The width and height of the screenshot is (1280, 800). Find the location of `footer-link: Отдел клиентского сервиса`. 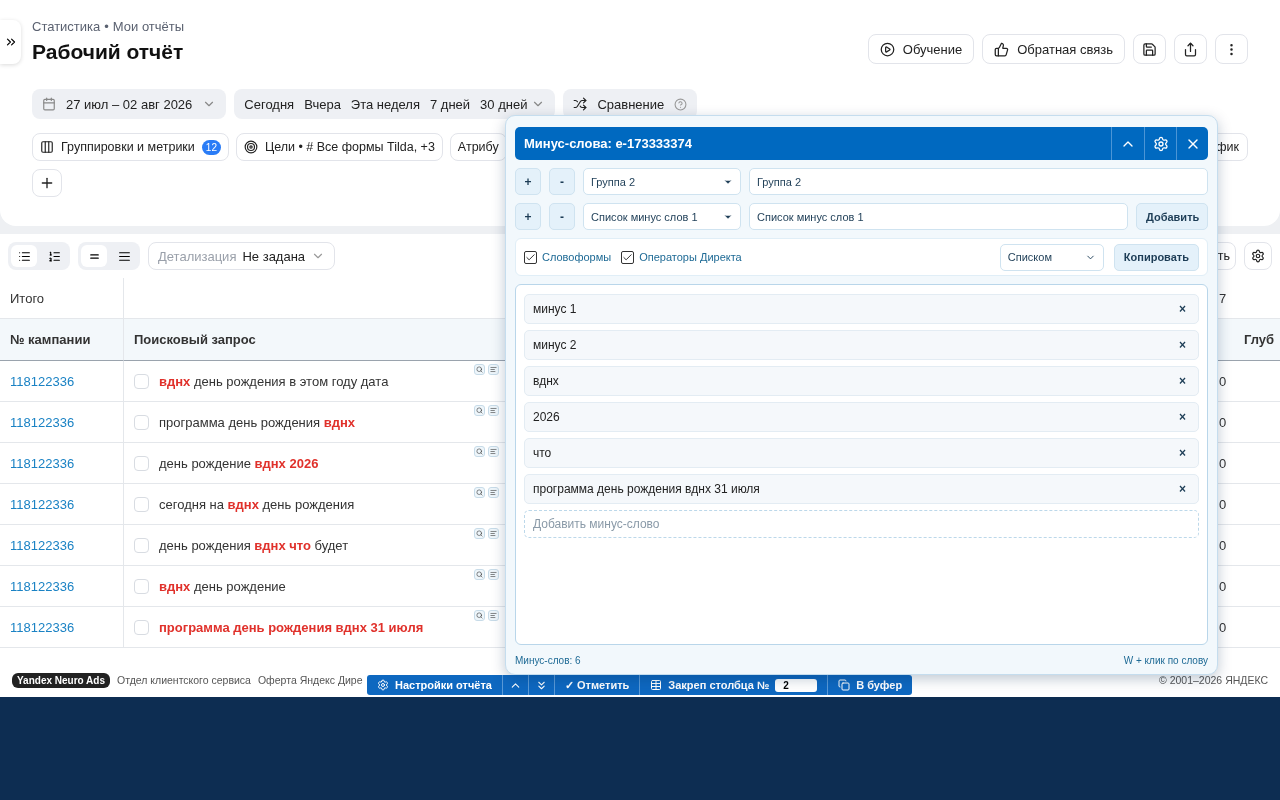

footer-link: Отдел клиентского сервиса is located at coordinates (184, 680).